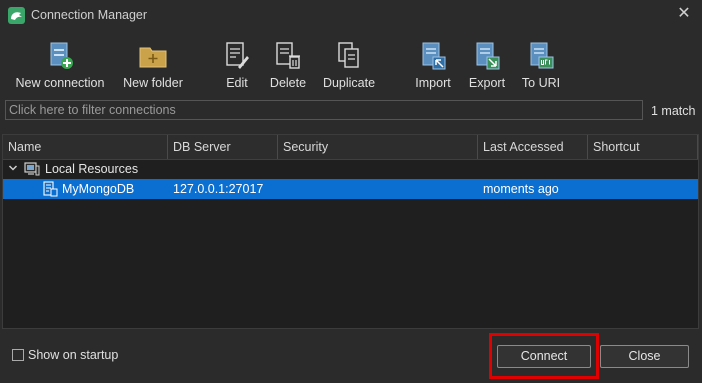  I want to click on show-on-startup-checkbox, so click(18, 355).